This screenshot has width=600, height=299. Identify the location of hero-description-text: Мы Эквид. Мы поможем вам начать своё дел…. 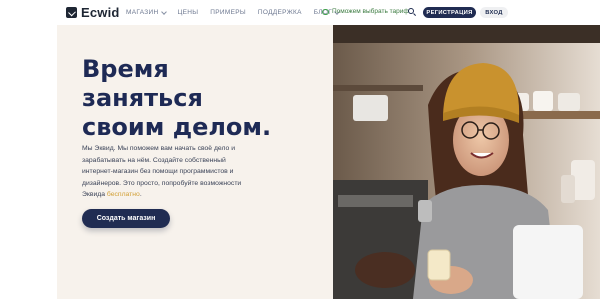
(162, 172).